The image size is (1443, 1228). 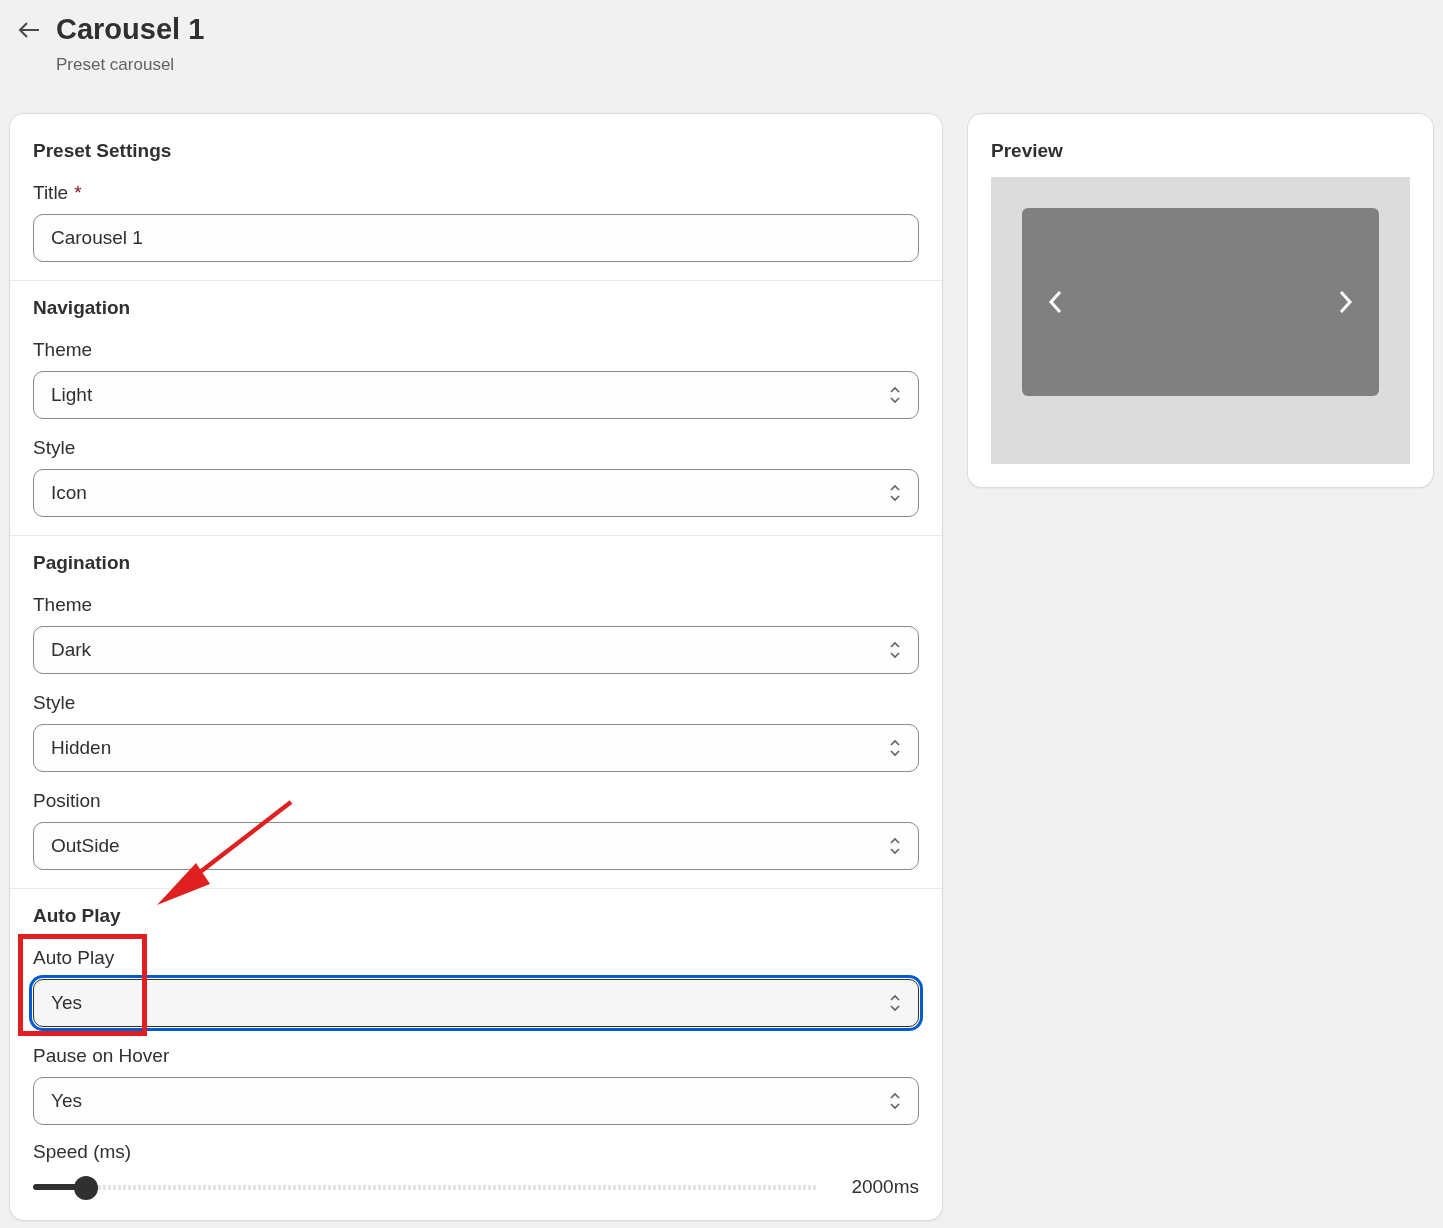 What do you see at coordinates (476, 238) in the screenshot?
I see `text-input-field: Carousel 1` at bounding box center [476, 238].